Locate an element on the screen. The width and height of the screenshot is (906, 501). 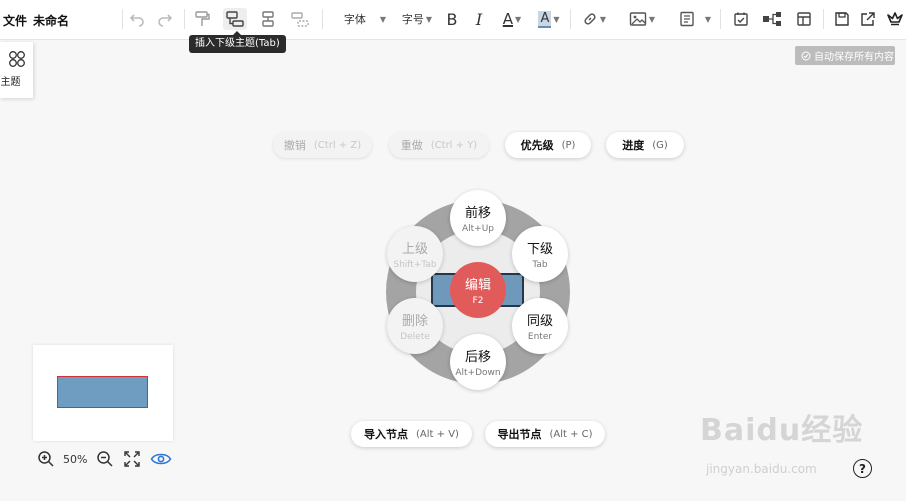
minimap is located at coordinates (103, 393).